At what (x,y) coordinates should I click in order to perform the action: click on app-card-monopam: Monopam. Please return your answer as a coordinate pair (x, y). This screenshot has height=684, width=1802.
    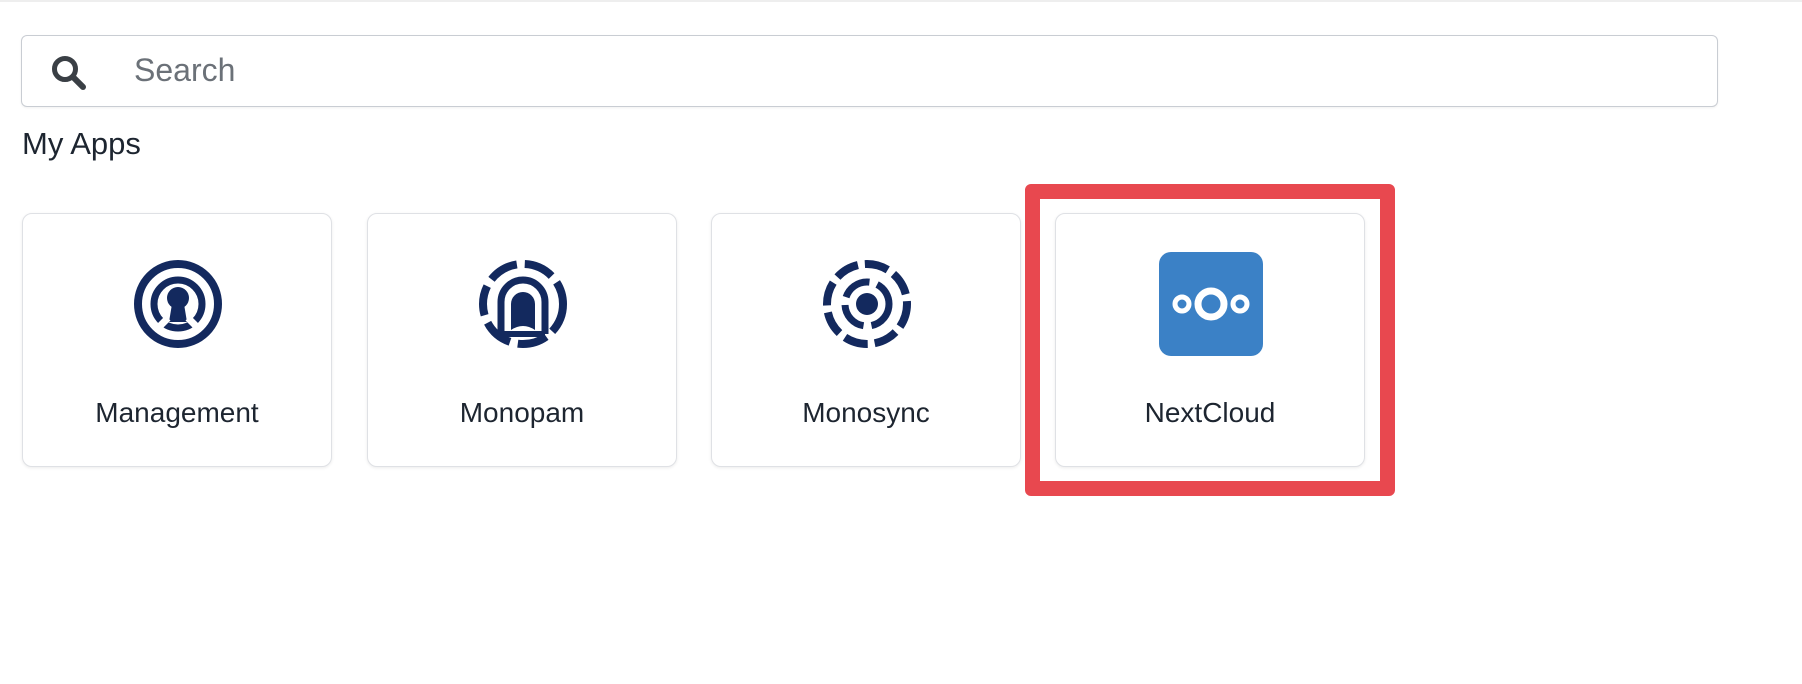
    Looking at the image, I should click on (522, 340).